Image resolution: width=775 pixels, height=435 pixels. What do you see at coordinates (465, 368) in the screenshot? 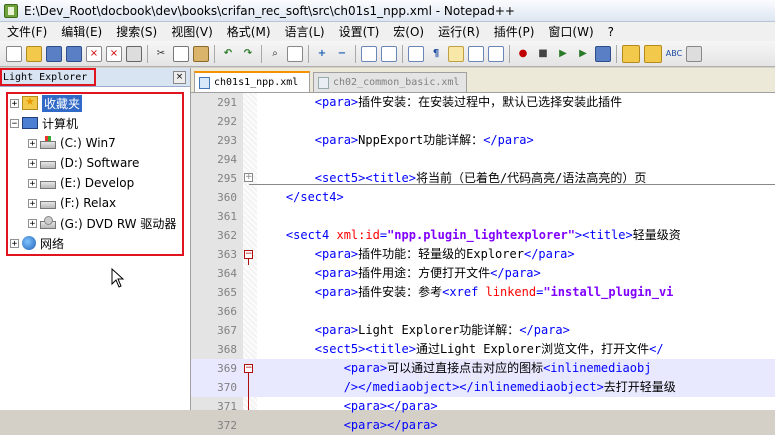
I see `code-token-txt: 可以通过直接点击对应的图标` at bounding box center [465, 368].